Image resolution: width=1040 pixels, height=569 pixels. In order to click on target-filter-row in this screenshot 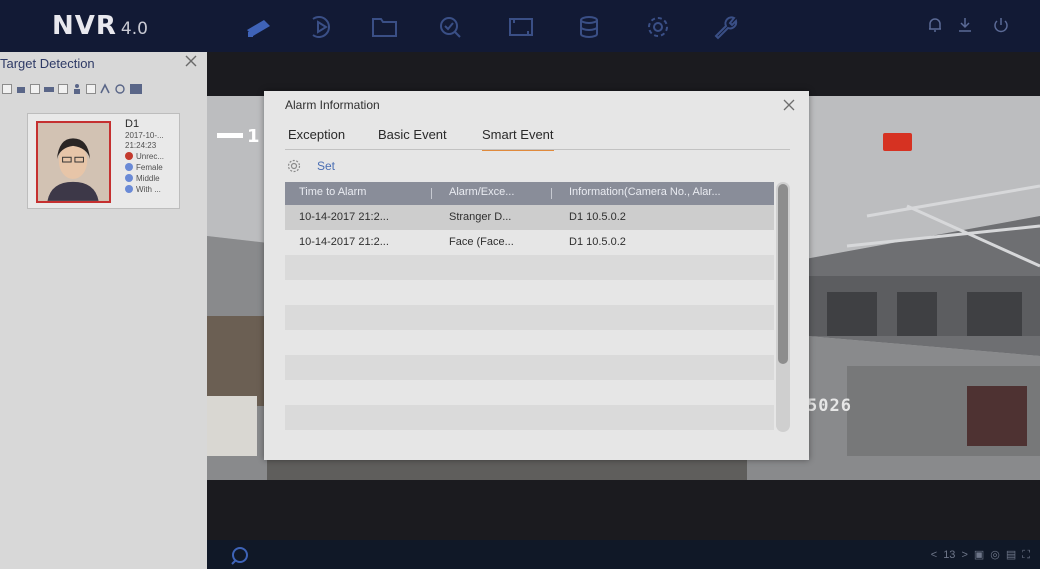, I will do `click(103, 90)`.